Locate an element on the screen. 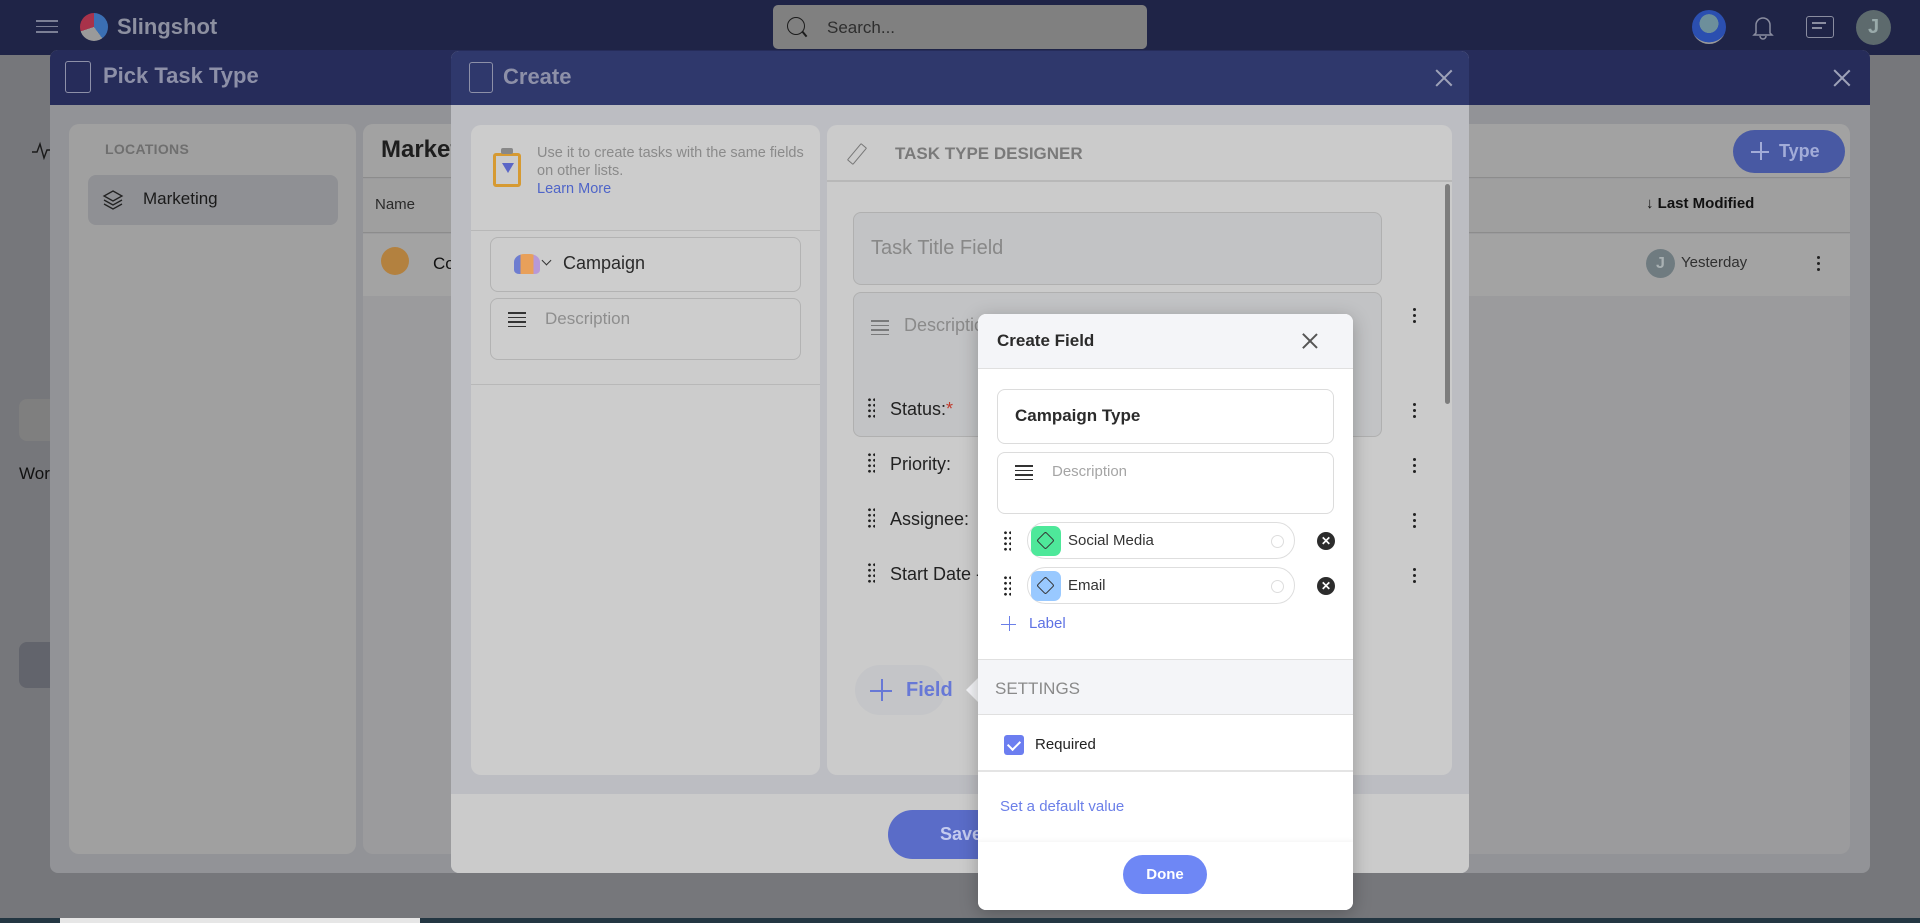 The width and height of the screenshot is (1920, 923). column-last-modified: ↓ Last Modified is located at coordinates (1700, 203).